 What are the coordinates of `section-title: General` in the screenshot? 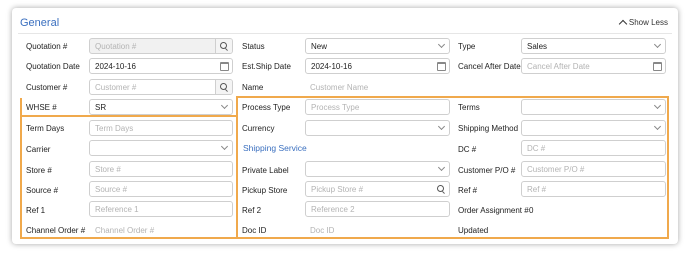 It's located at (40, 23).